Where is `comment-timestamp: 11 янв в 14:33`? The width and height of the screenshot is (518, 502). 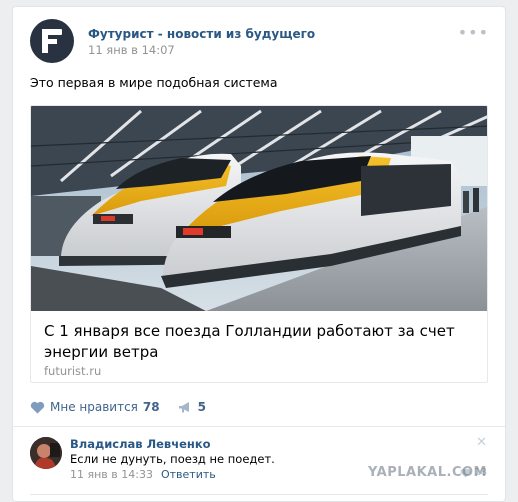
comment-timestamp: 11 янв в 14:33 is located at coordinates (111, 474).